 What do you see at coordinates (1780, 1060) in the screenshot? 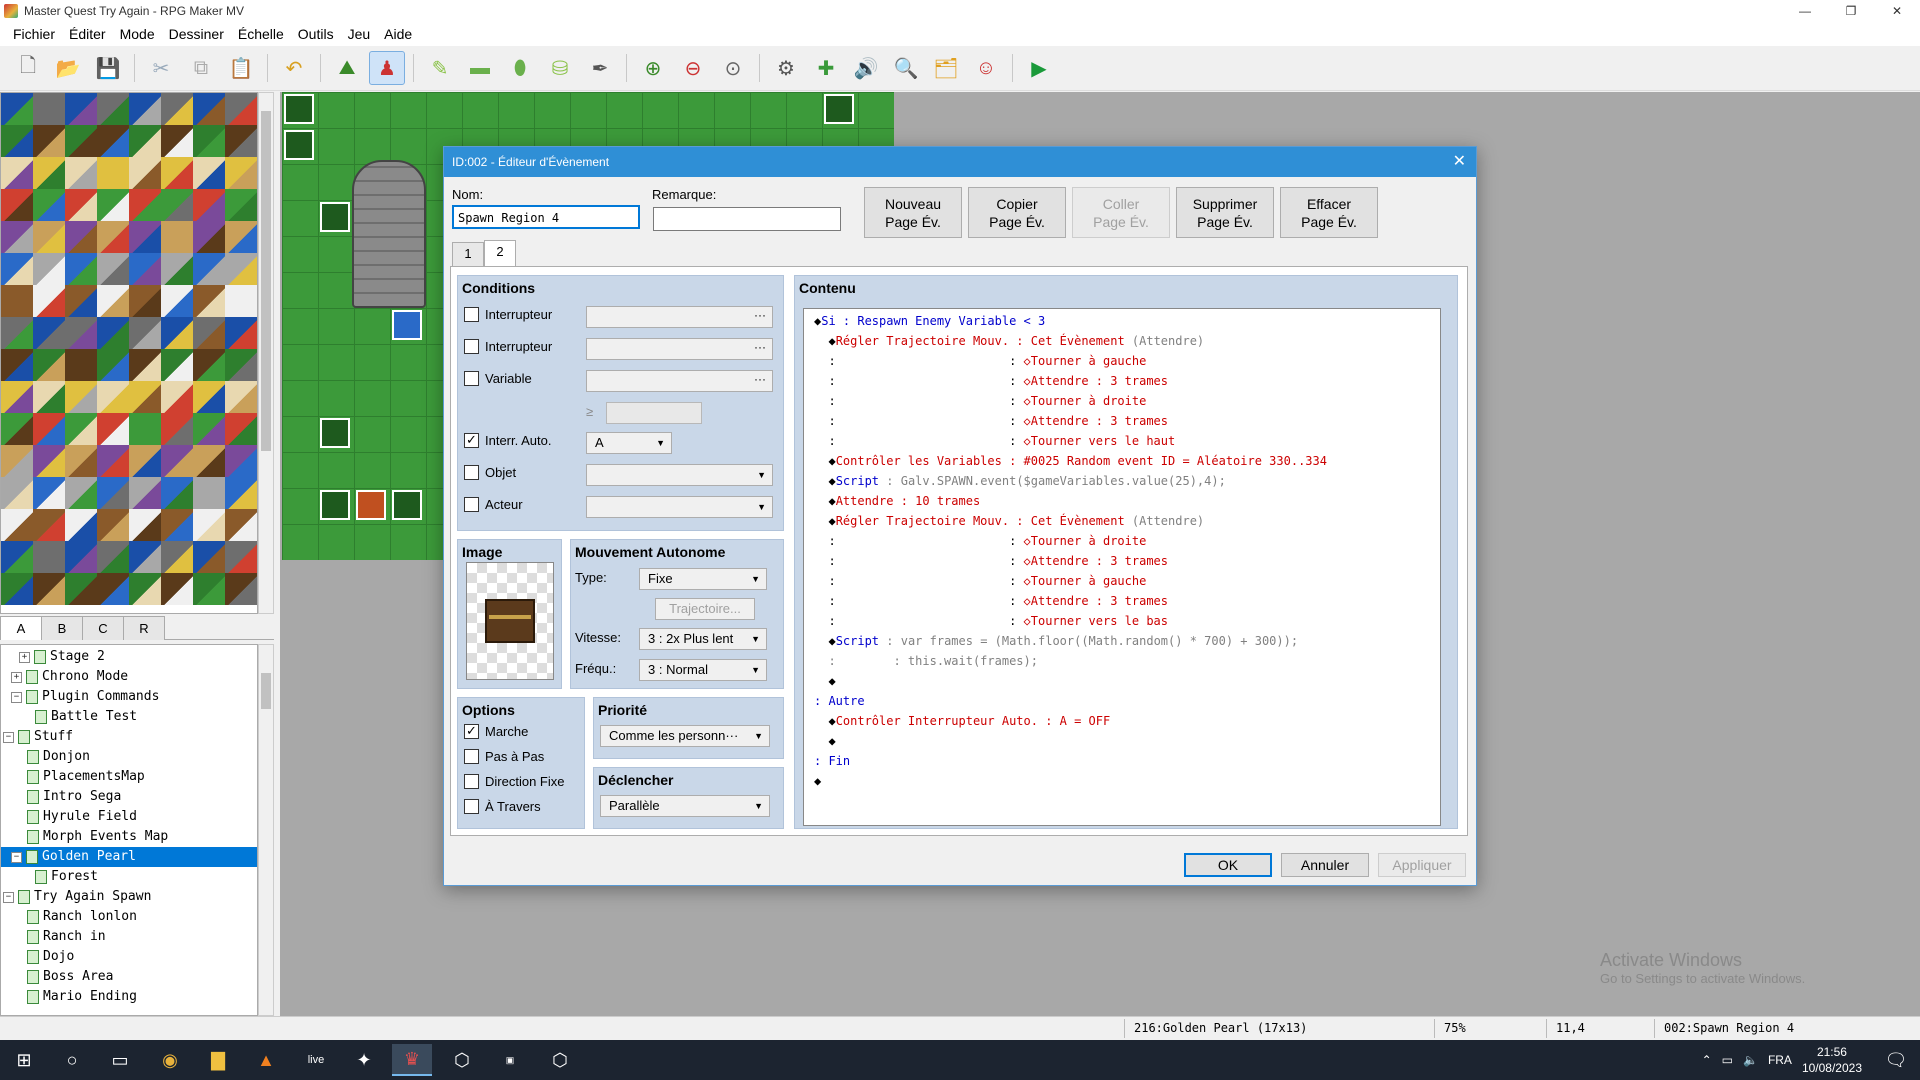
I see `language-indicator: FRA` at bounding box center [1780, 1060].